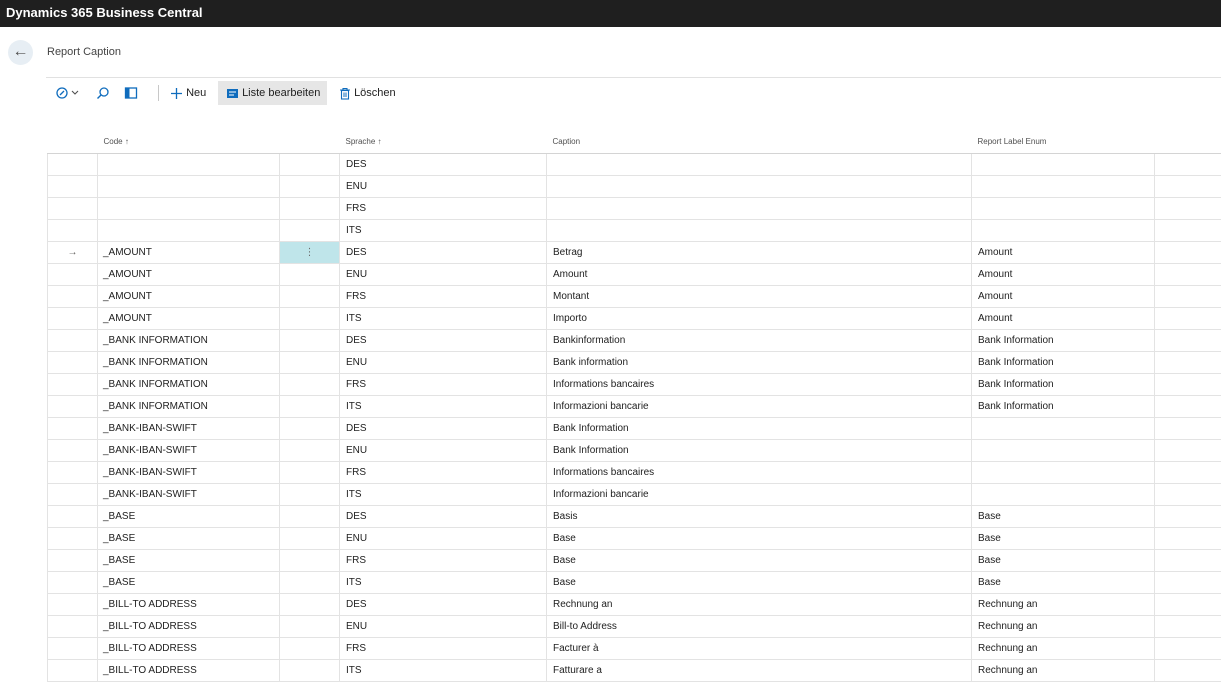 This screenshot has height=686, width=1221. What do you see at coordinates (188, 142) in the screenshot?
I see `column-header-code: Code ↑` at bounding box center [188, 142].